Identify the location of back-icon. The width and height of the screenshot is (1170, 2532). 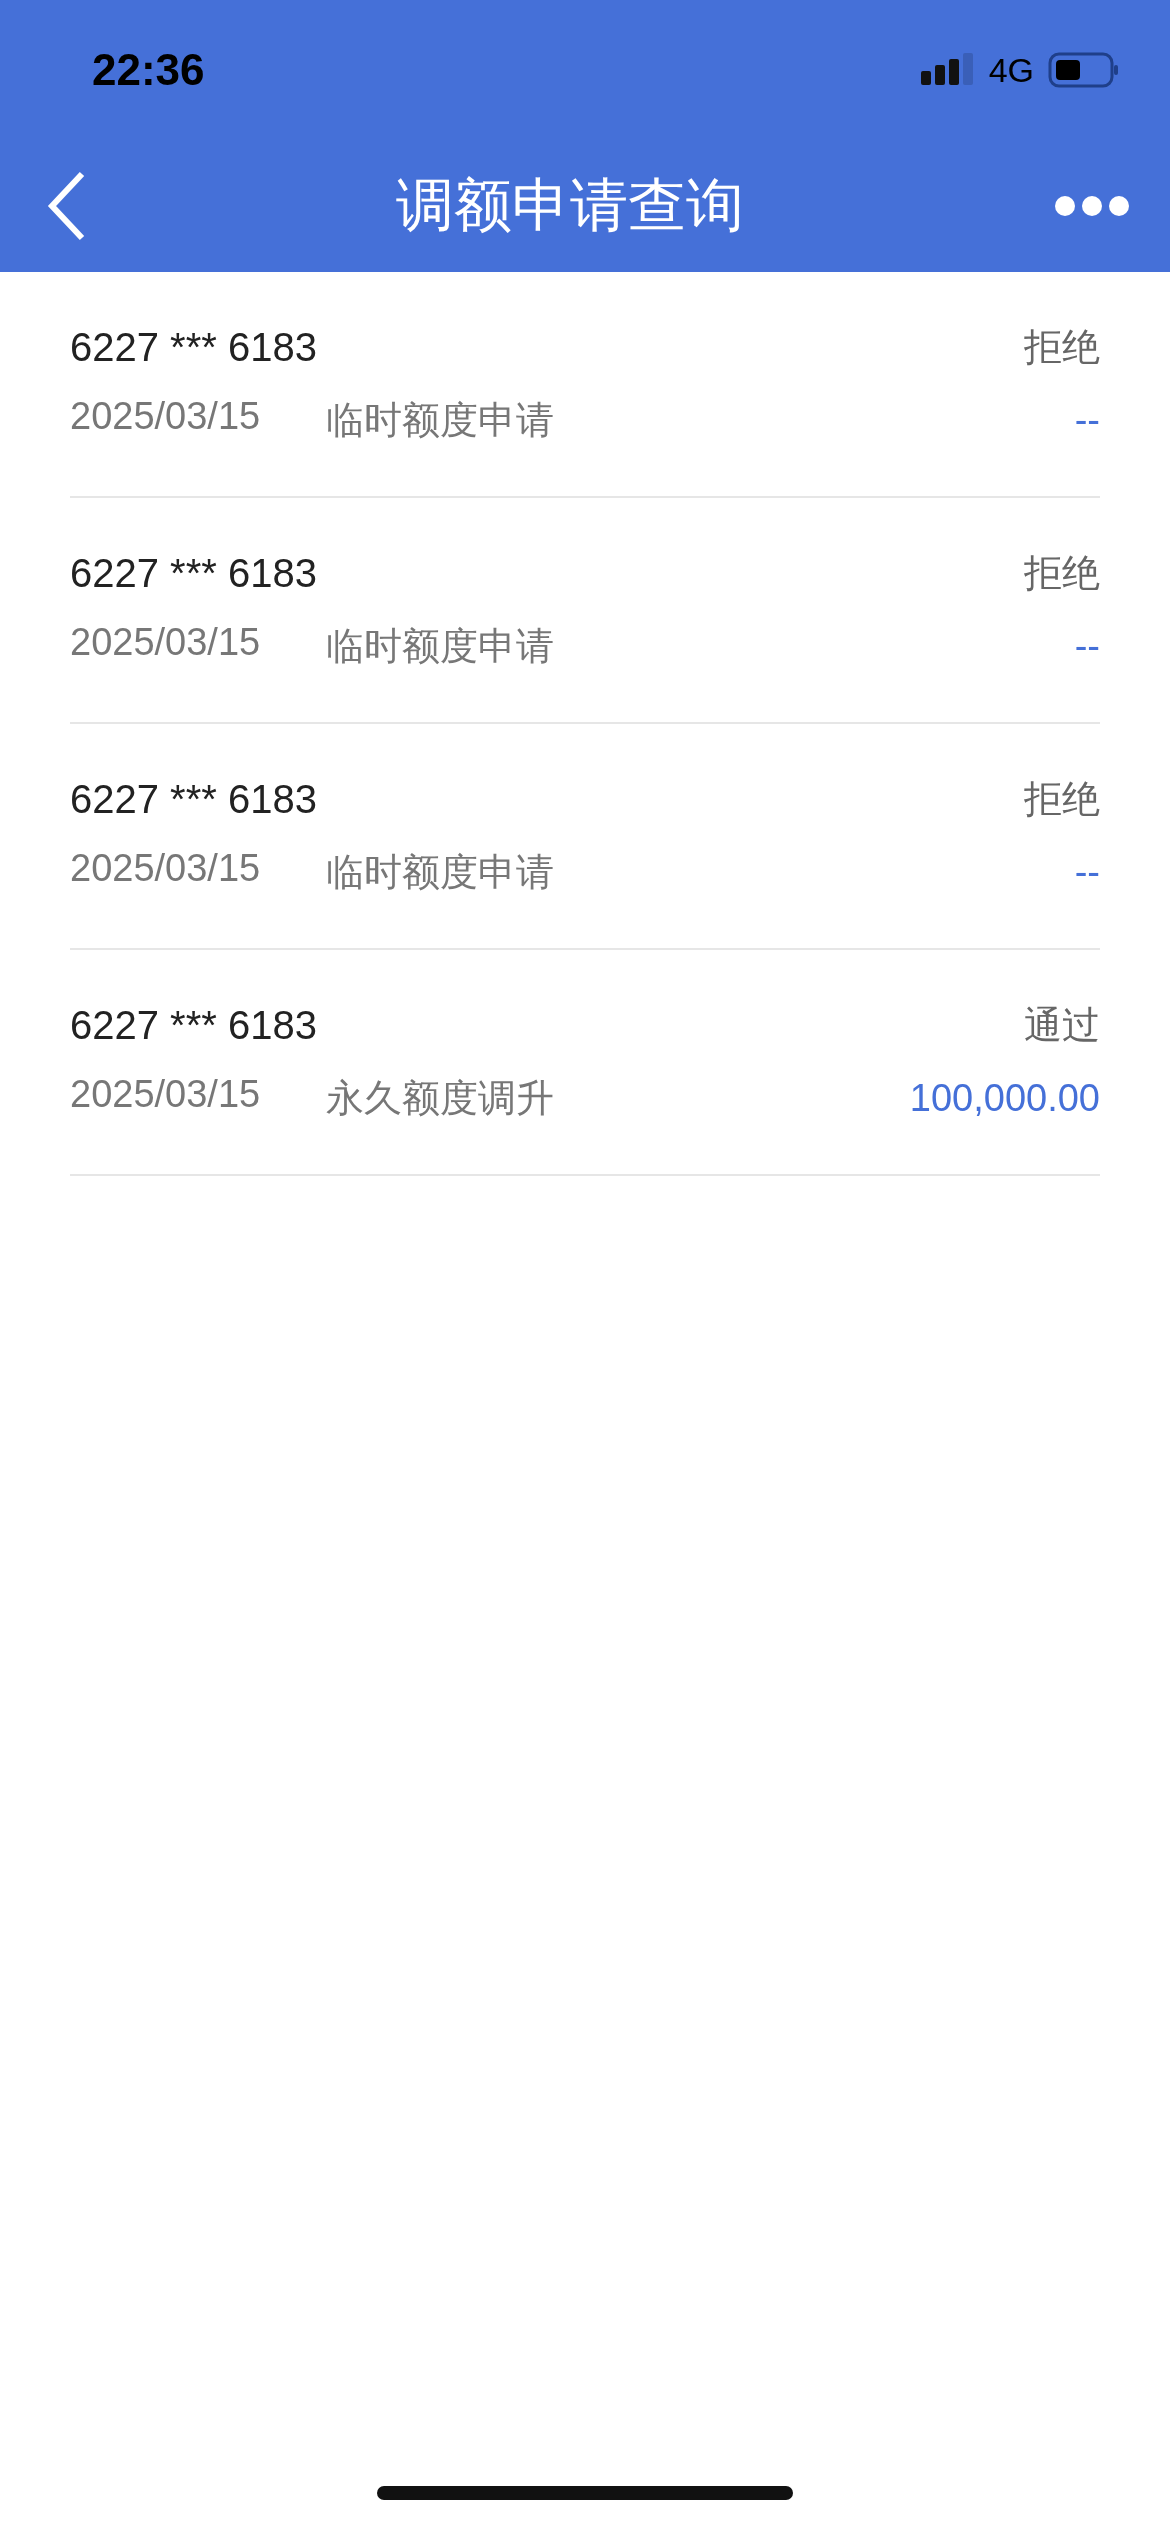
(66, 206).